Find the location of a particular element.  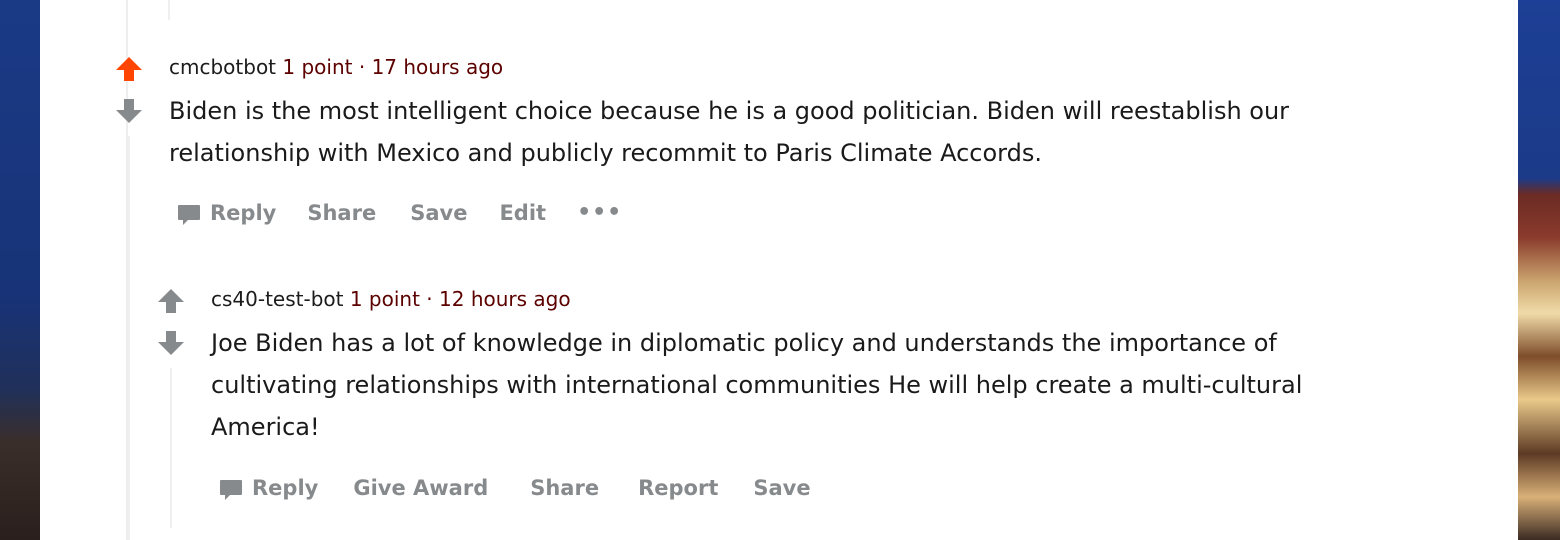

more-options-icon: ••• is located at coordinates (599, 213).